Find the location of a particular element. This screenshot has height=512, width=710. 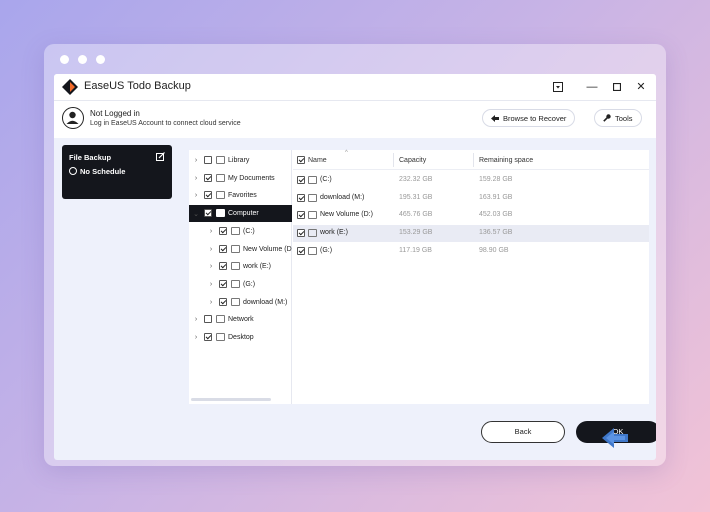

tree-item: › Library is located at coordinates (240, 160).